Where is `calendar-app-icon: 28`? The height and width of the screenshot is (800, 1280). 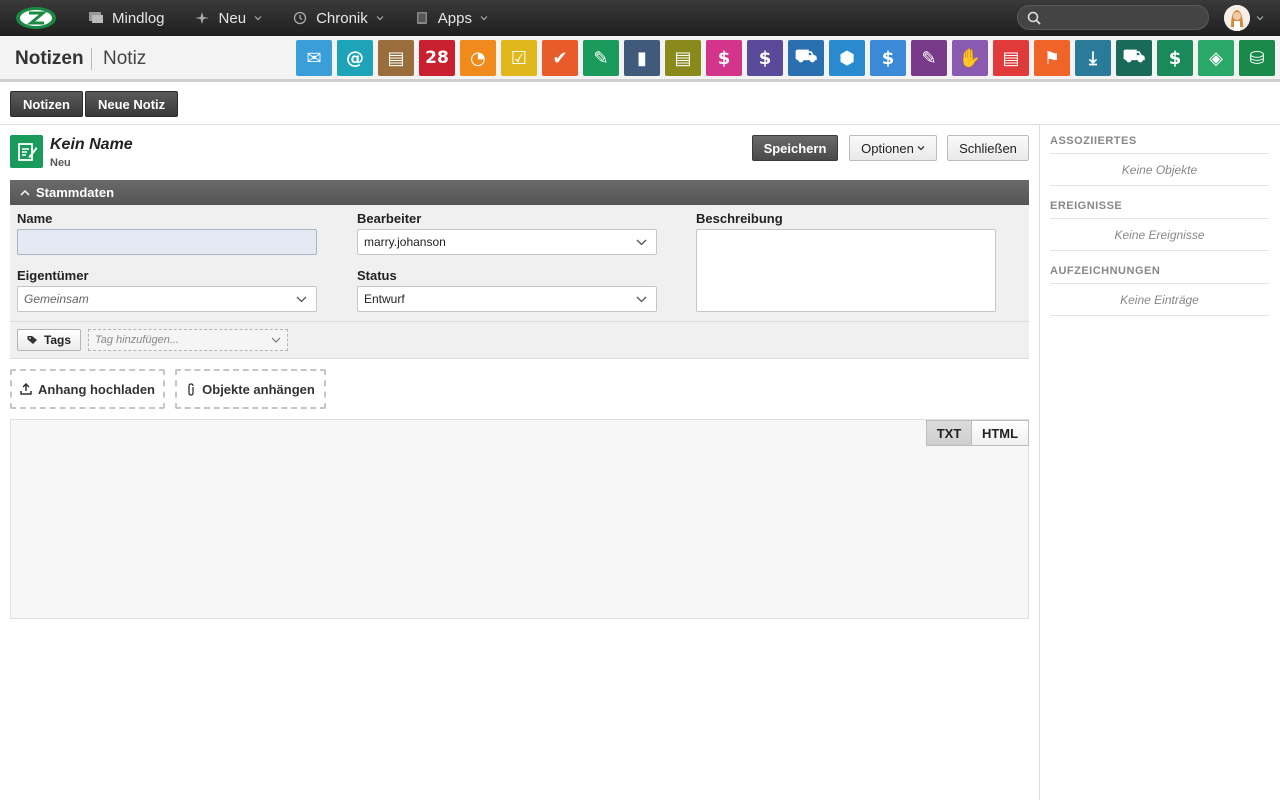 calendar-app-icon: 28 is located at coordinates (437, 58).